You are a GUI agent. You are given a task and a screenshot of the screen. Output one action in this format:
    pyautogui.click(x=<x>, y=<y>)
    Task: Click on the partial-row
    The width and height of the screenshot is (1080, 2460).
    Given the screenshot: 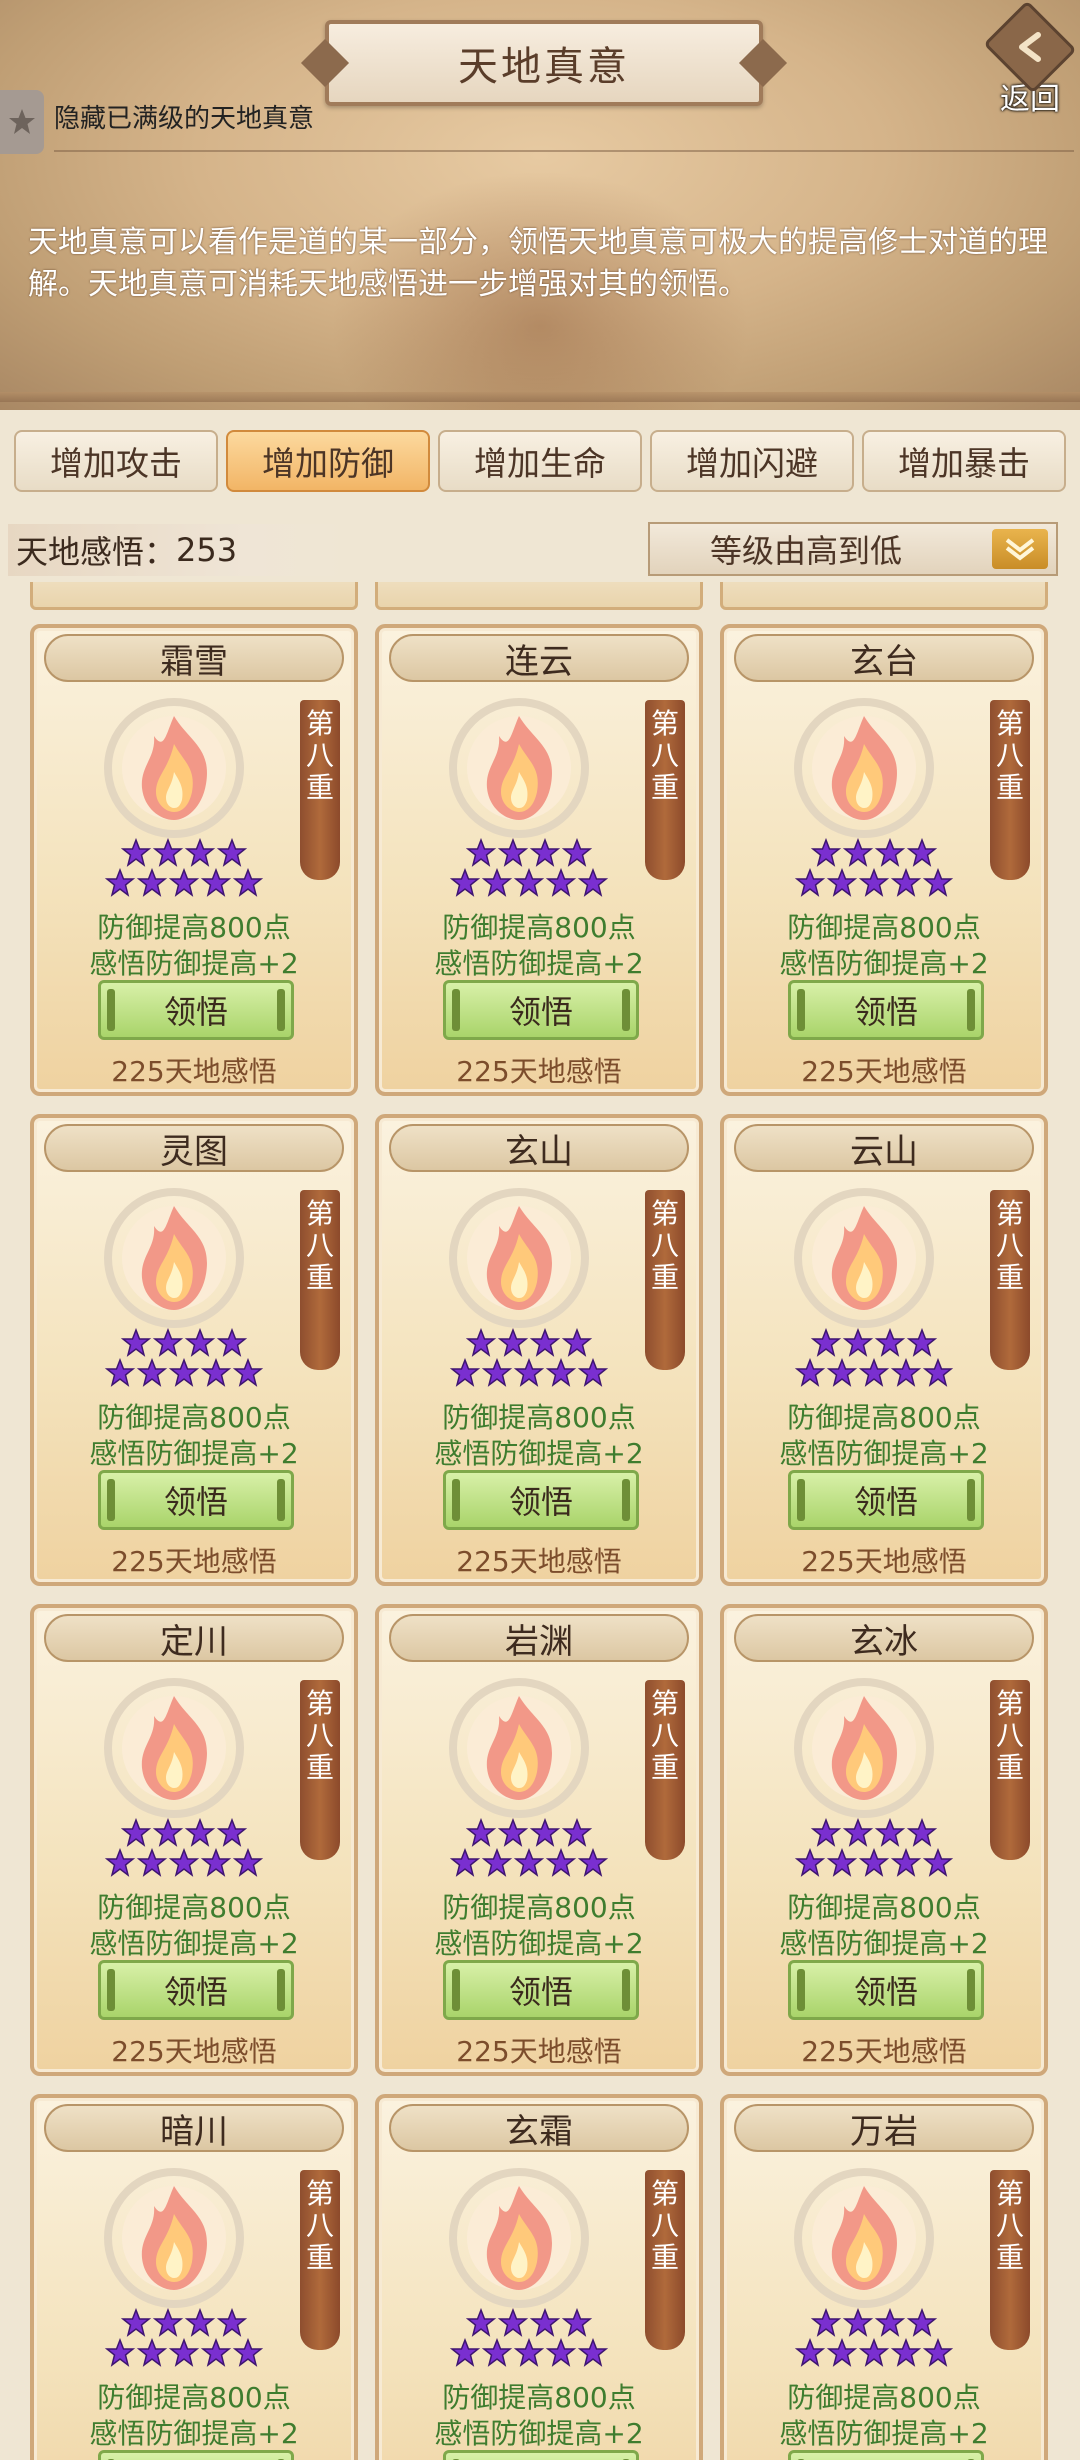 What is the action you would take?
    pyautogui.click(x=540, y=596)
    